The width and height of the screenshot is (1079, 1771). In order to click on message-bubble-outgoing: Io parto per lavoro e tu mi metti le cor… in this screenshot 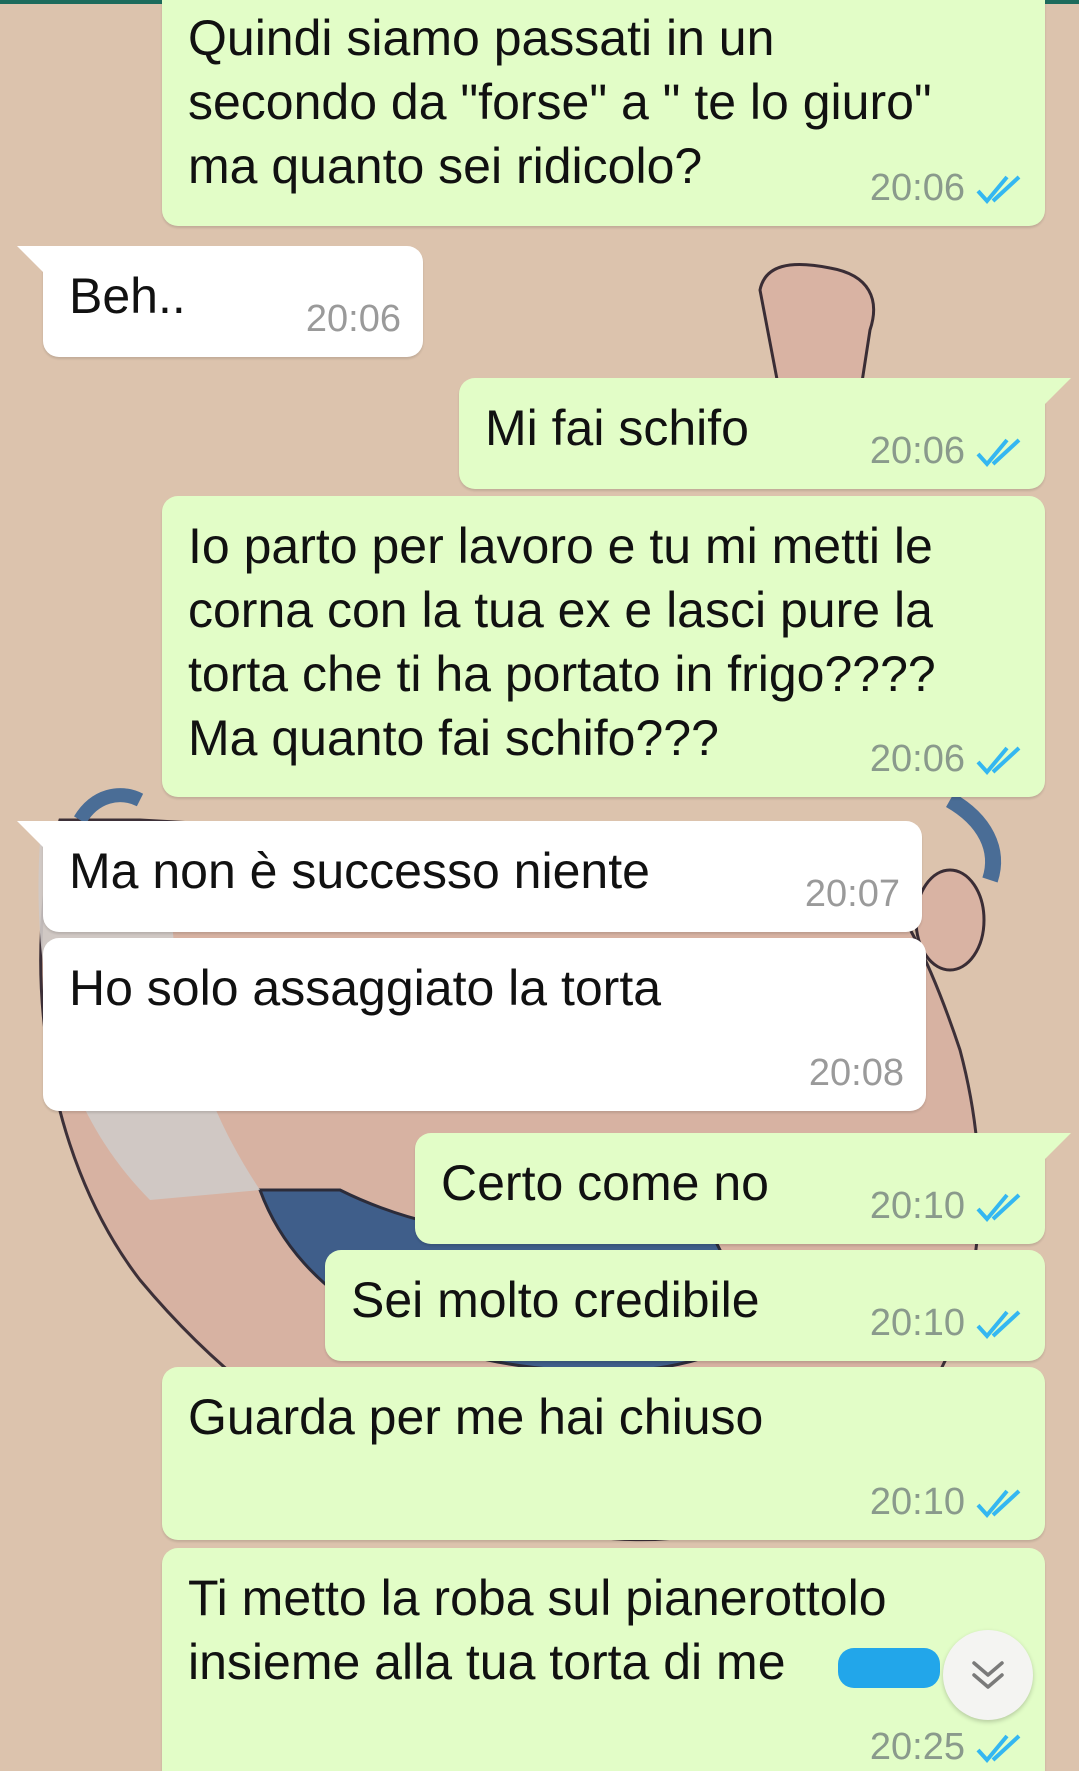, I will do `click(603, 646)`.